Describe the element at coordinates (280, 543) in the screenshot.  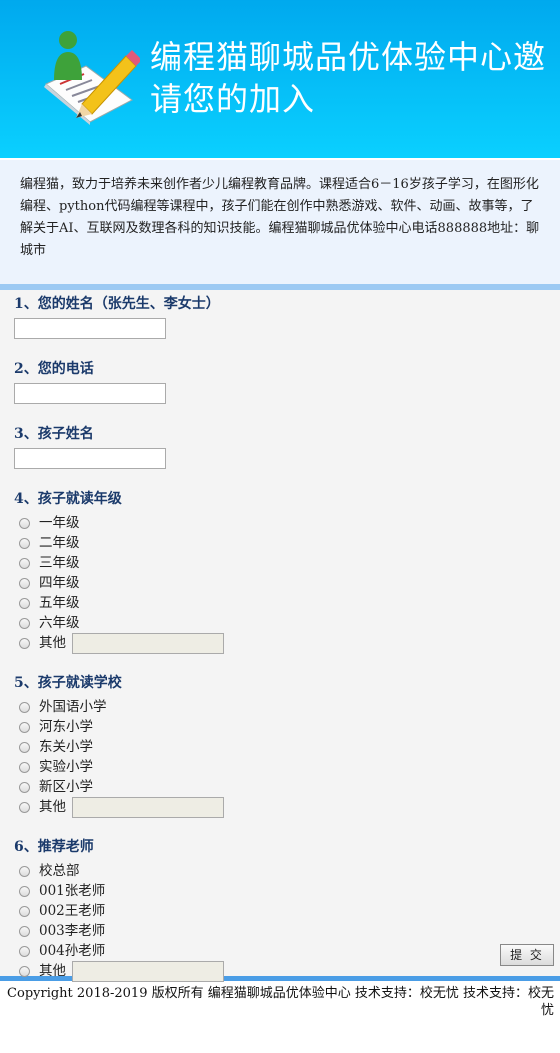
I see `grade-option: 二年级` at that location.